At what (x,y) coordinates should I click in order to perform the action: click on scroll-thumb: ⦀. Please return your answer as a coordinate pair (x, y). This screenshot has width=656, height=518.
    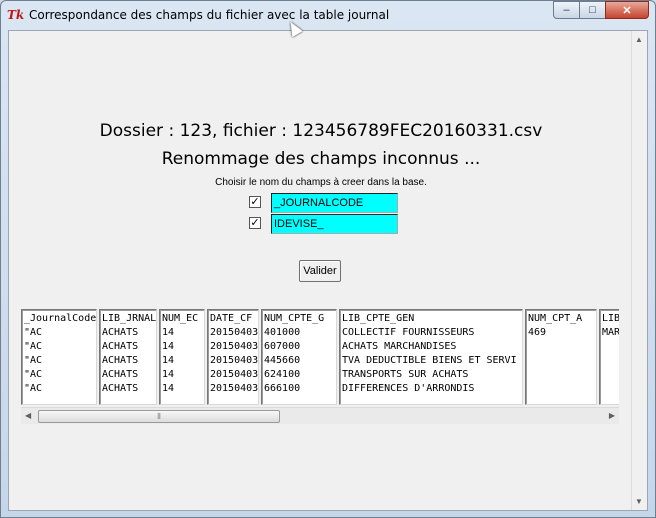
    Looking at the image, I should click on (159, 416).